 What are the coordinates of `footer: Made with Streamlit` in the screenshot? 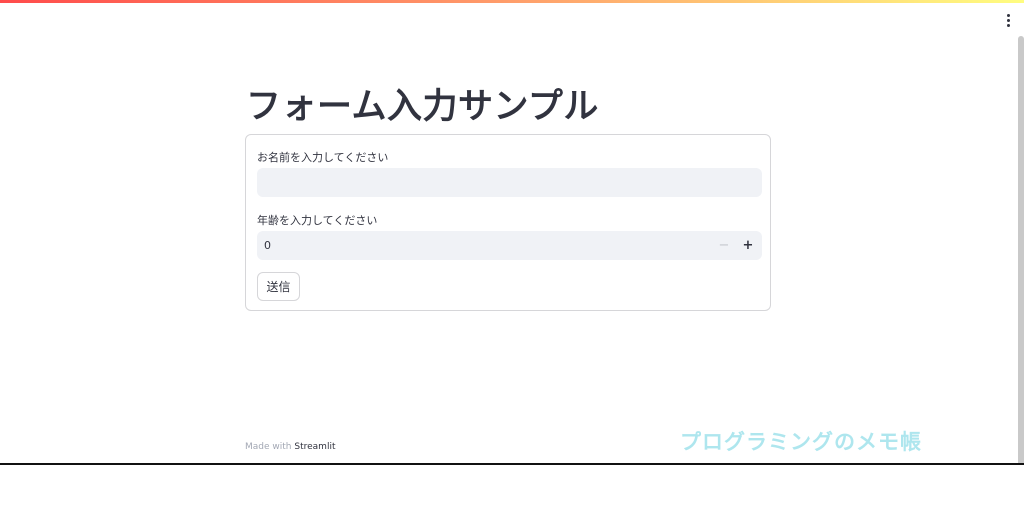 It's located at (290, 447).